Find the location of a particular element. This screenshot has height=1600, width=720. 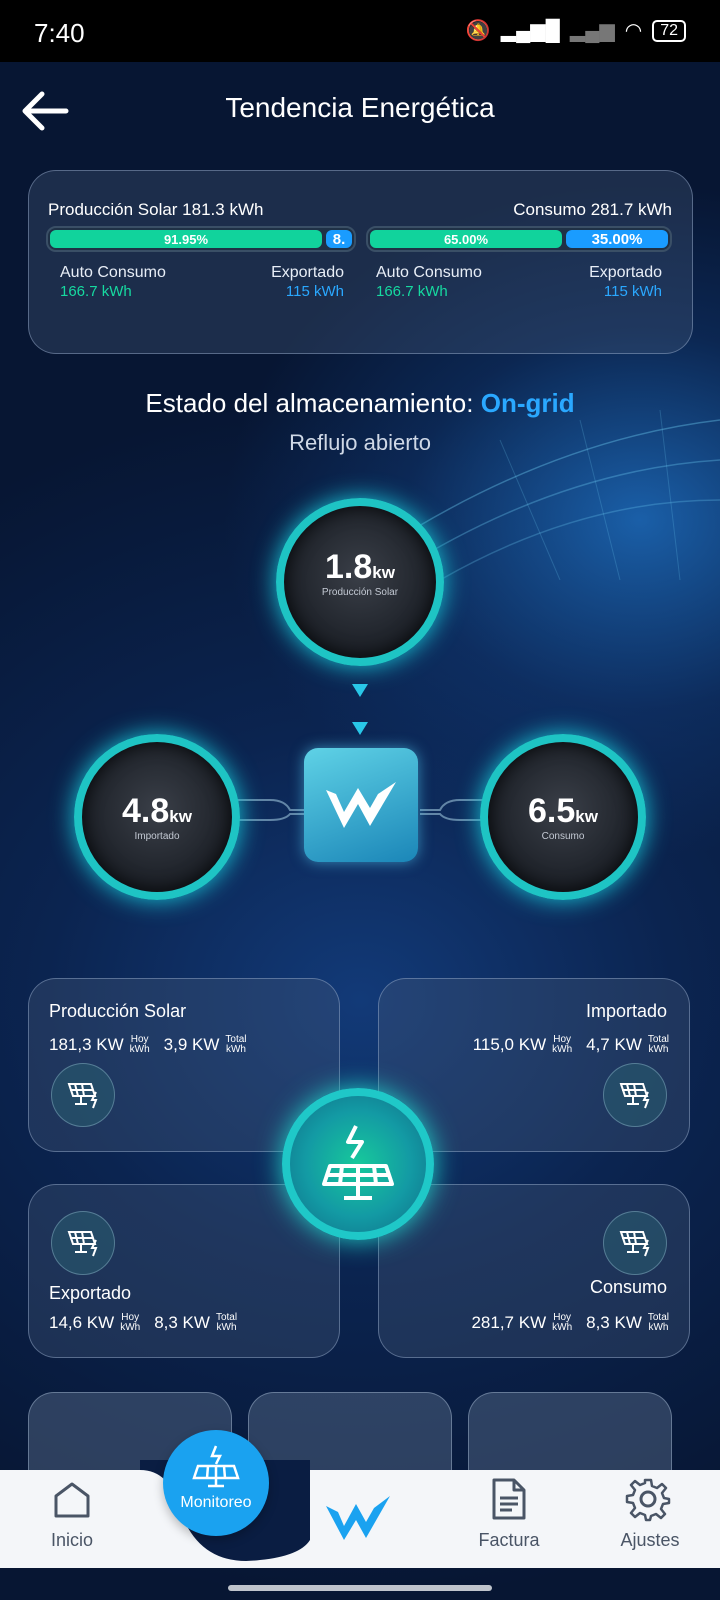

status-icons: 🔕 ▂▄▆█ ▂▄▆ ◠ 72 is located at coordinates (576, 30).